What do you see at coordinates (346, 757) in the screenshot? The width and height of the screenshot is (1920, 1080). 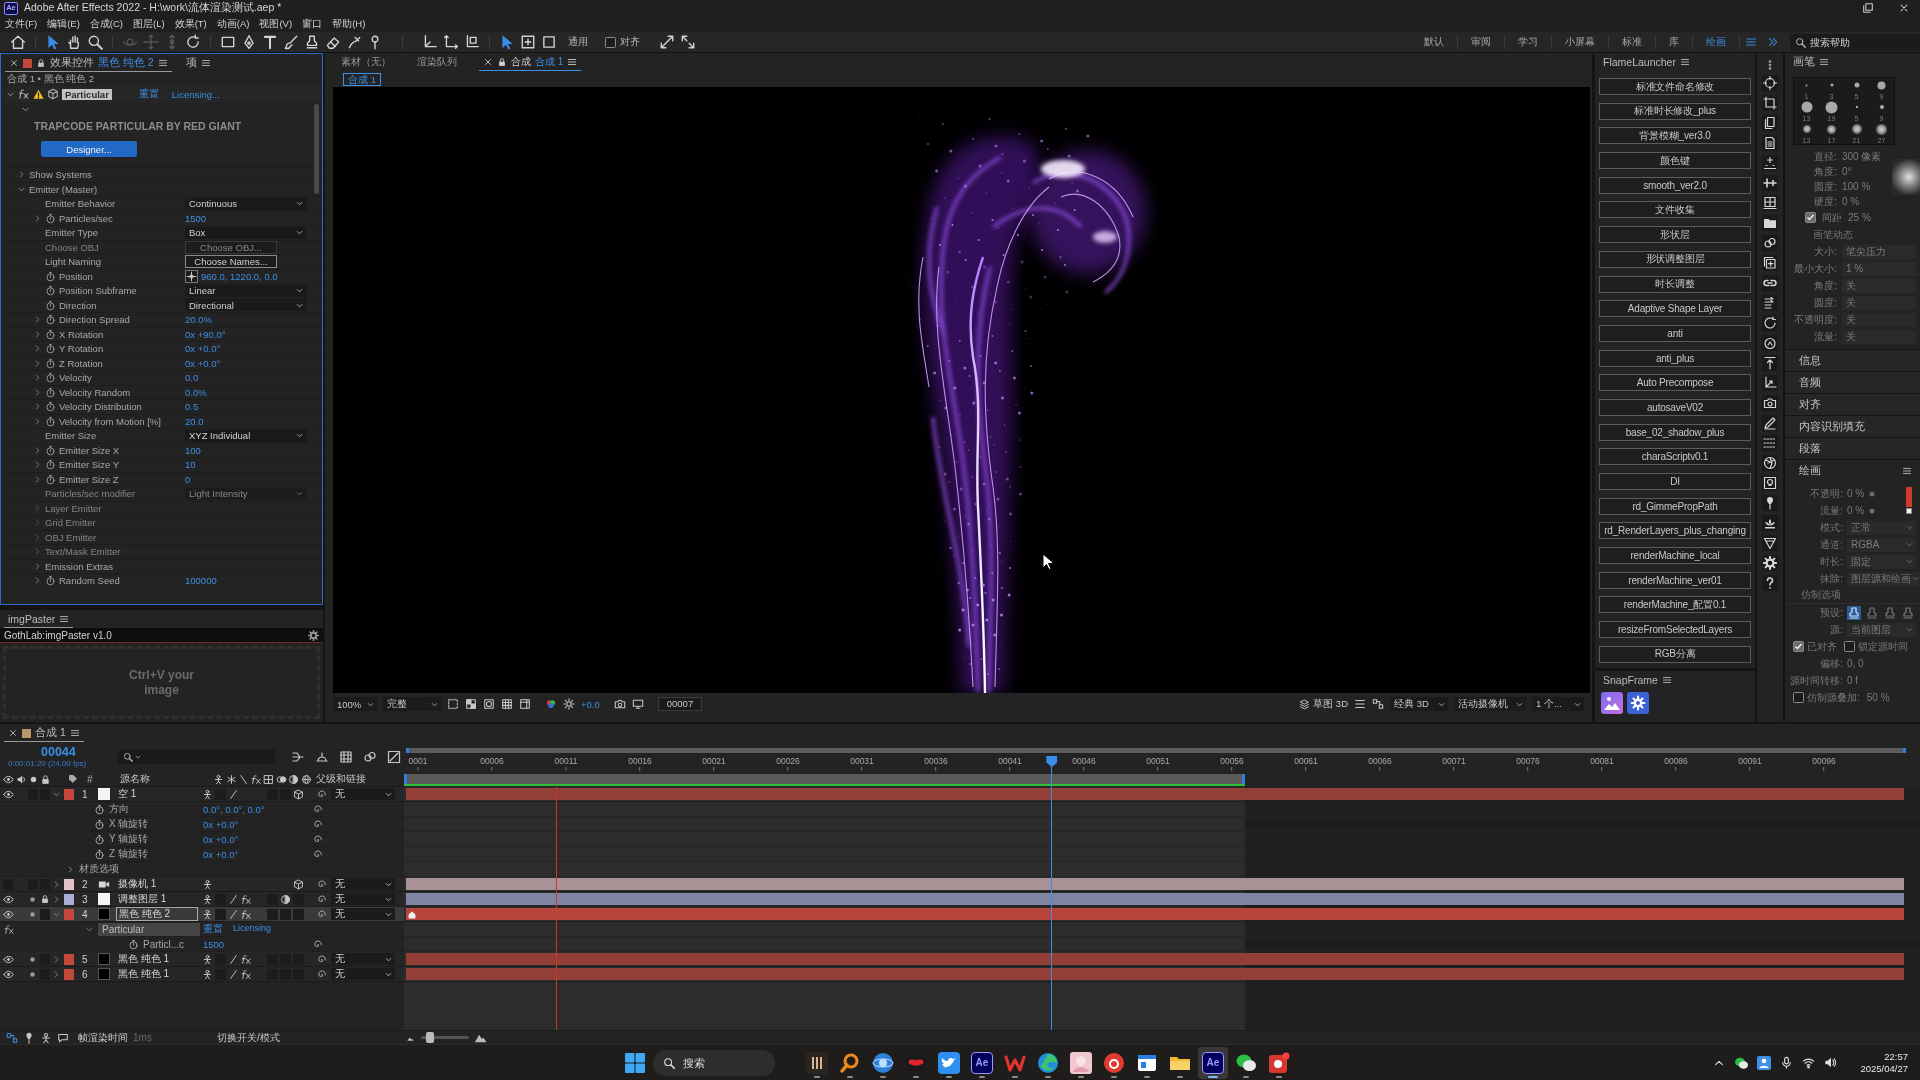 I see `film-frames-icon` at bounding box center [346, 757].